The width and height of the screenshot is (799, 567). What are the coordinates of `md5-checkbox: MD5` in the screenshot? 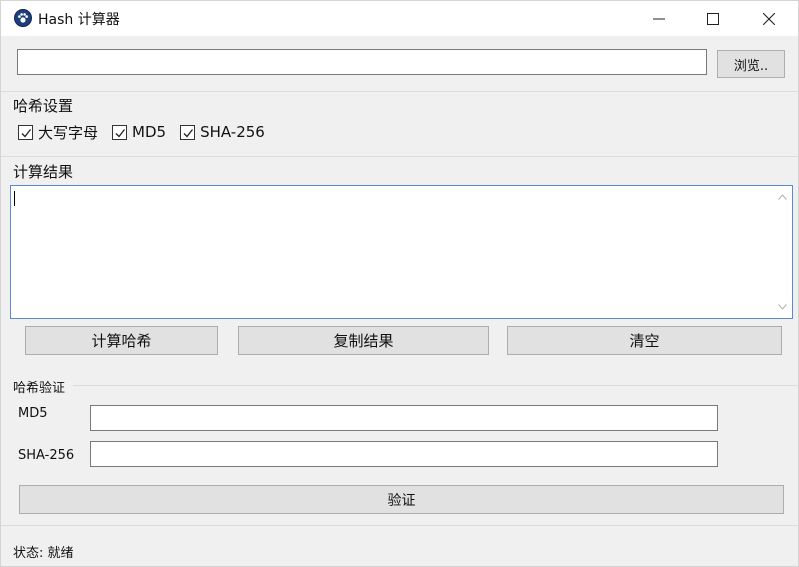 It's located at (139, 132).